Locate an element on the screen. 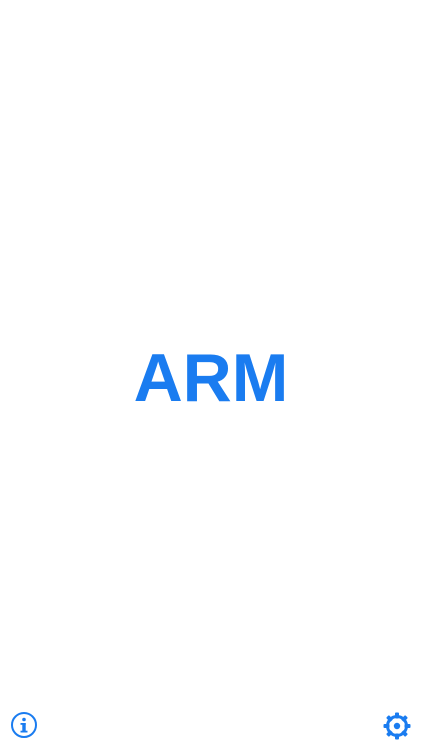 The height and width of the screenshot is (750, 422). arm-label: ARM is located at coordinates (211, 378).